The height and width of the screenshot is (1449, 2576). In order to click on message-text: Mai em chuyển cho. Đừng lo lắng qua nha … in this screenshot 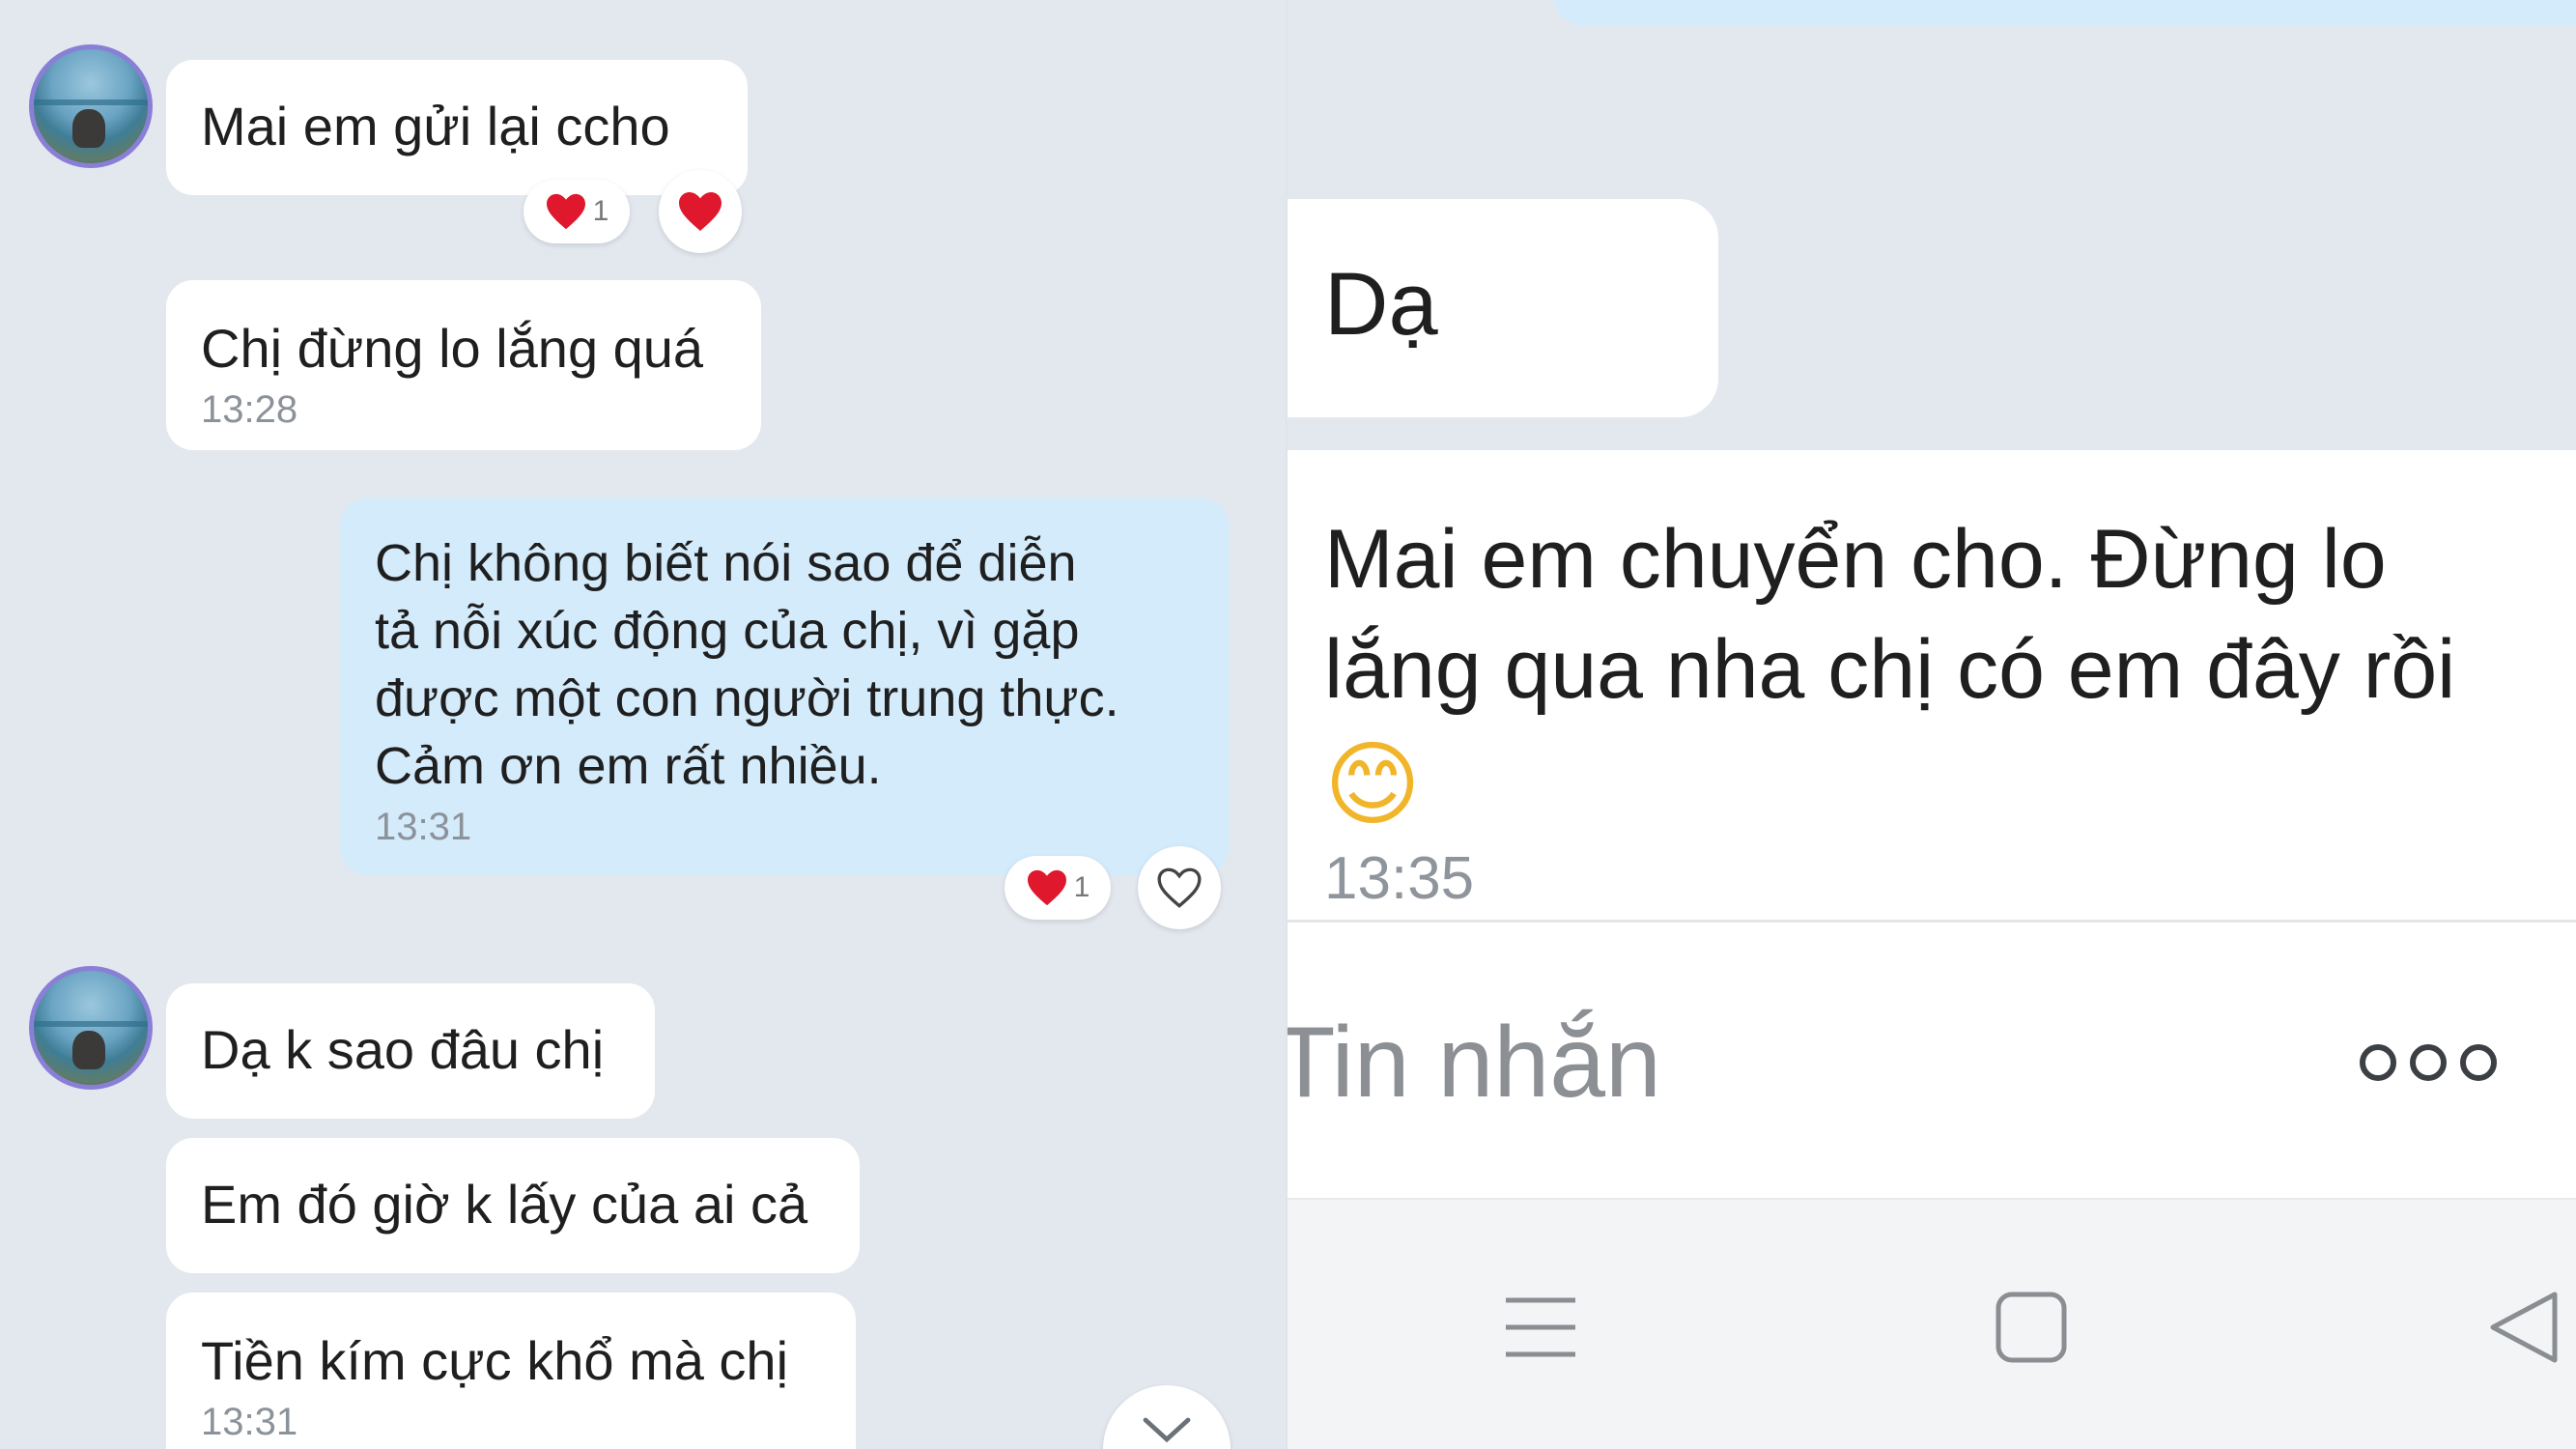, I will do `click(1890, 614)`.